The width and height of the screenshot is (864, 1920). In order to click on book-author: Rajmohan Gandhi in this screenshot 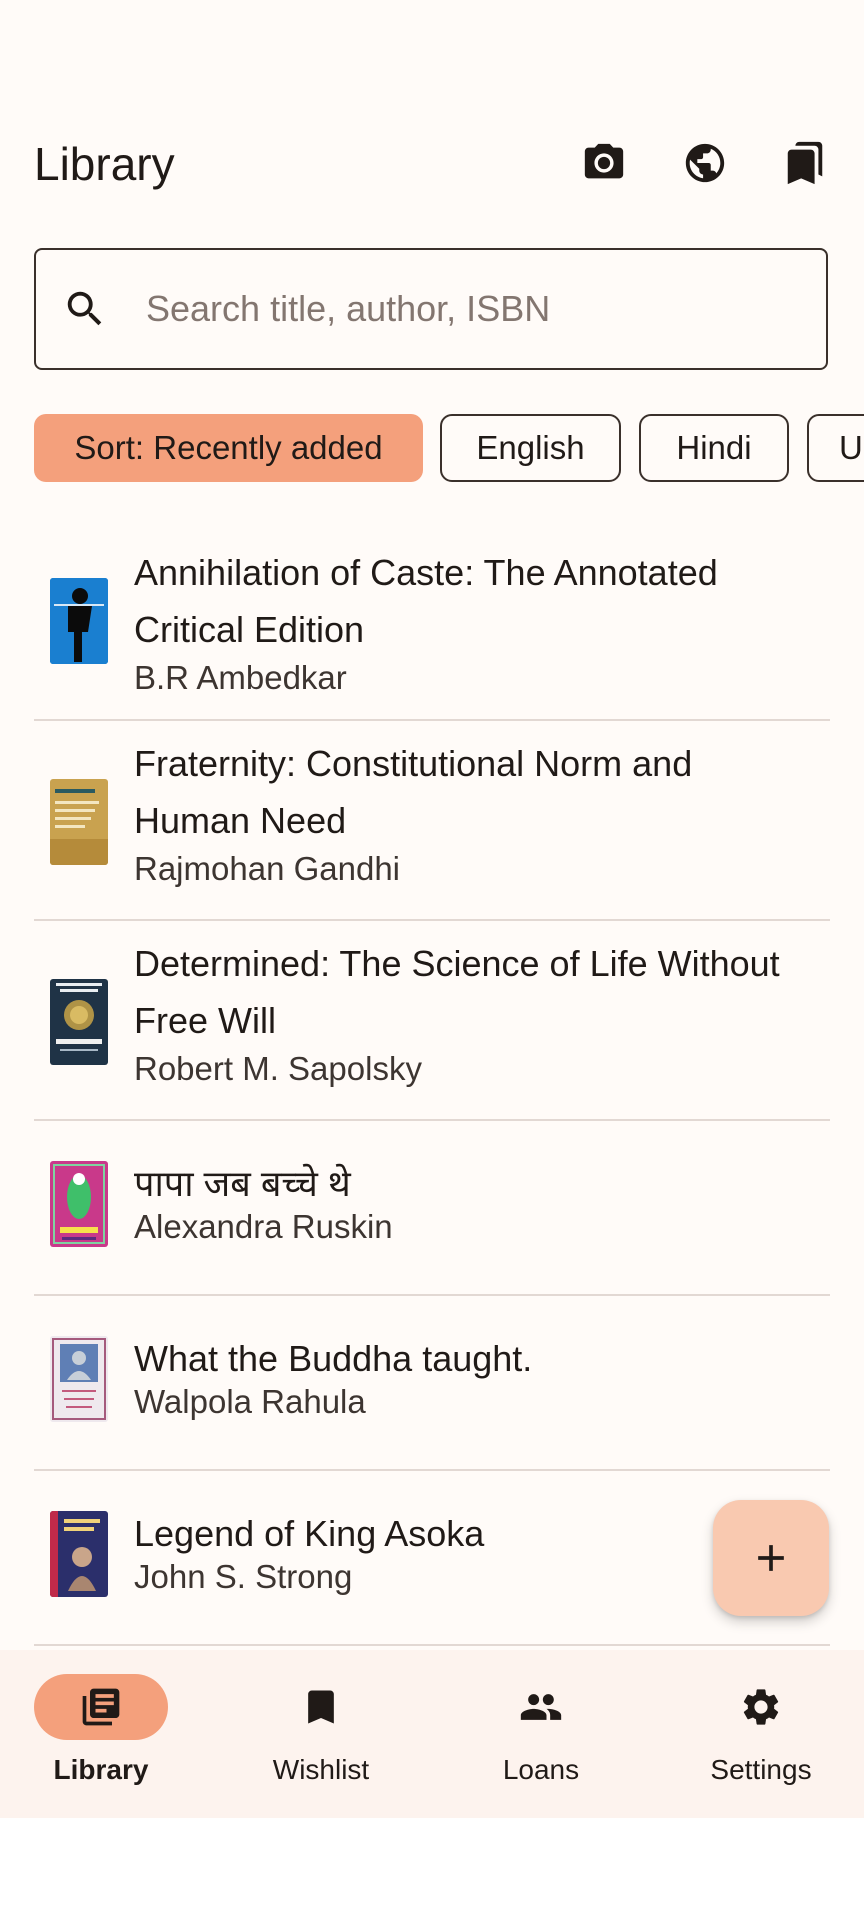, I will do `click(267, 868)`.